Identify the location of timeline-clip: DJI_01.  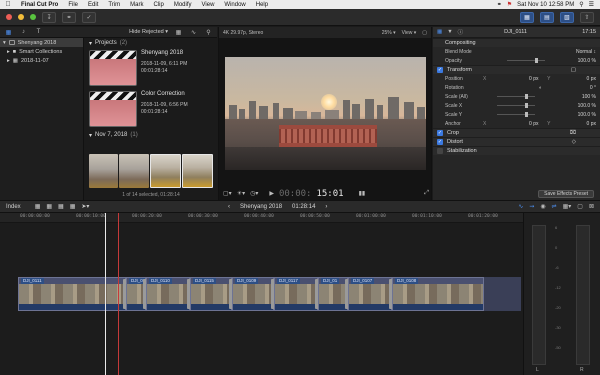
(333, 294).